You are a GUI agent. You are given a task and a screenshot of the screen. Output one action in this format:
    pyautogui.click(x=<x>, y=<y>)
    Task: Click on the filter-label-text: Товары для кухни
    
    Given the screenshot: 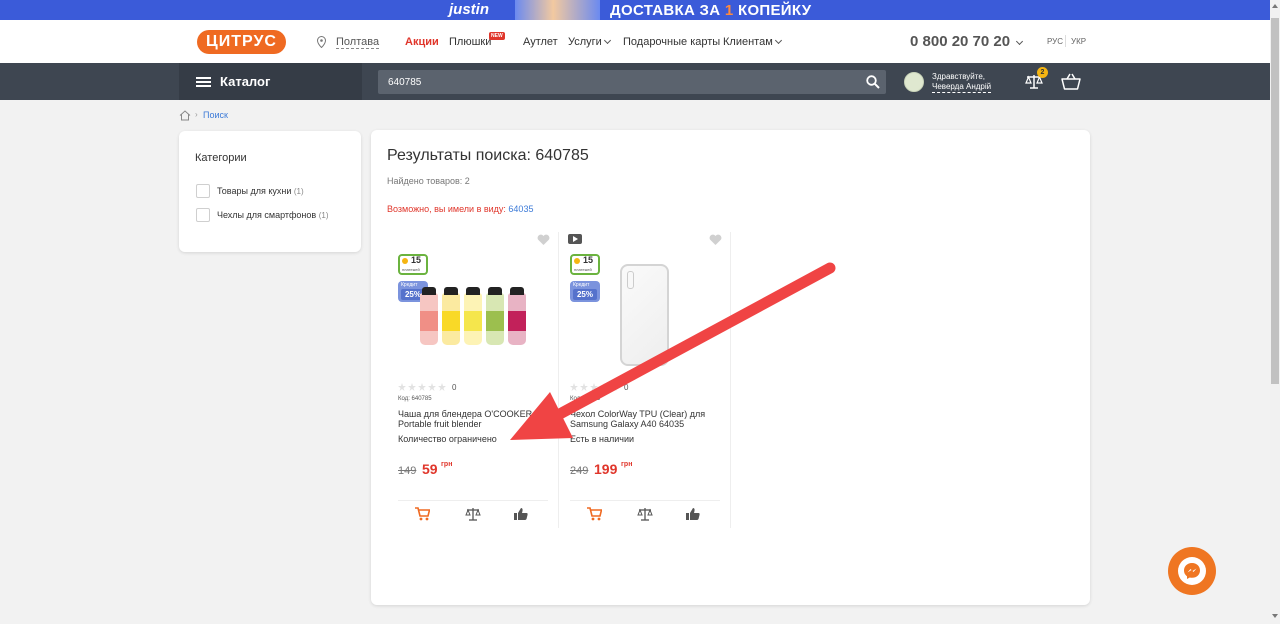 What is the action you would take?
    pyautogui.click(x=254, y=191)
    